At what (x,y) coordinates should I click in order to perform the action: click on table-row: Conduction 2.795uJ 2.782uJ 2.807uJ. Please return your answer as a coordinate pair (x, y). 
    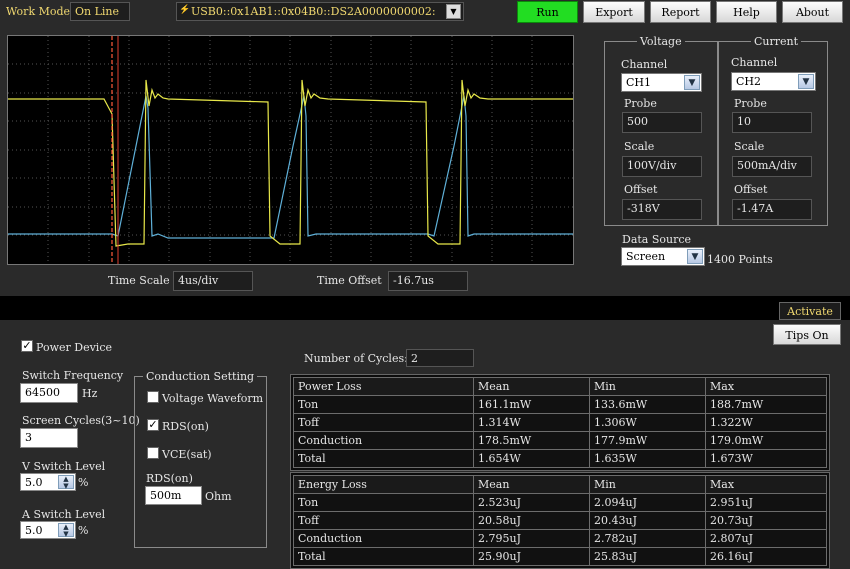
    Looking at the image, I should click on (560, 538).